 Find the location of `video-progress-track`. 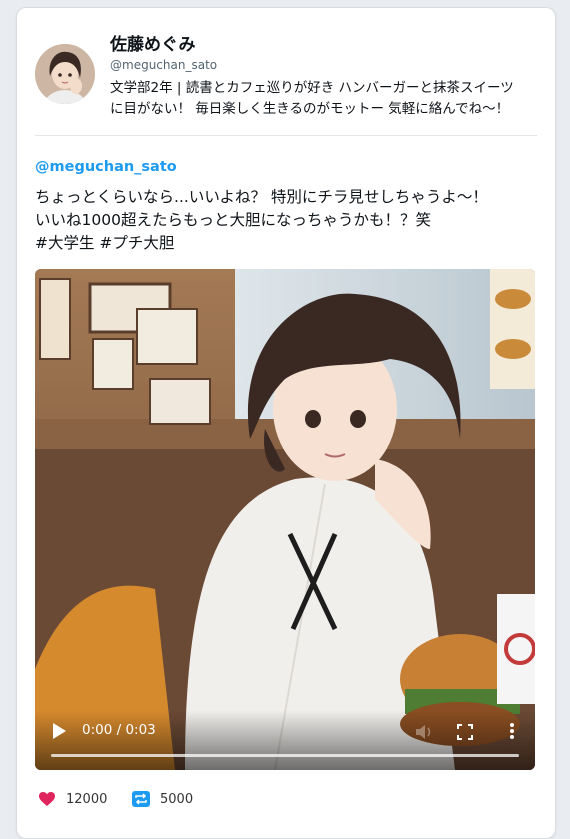

video-progress-track is located at coordinates (285, 755).